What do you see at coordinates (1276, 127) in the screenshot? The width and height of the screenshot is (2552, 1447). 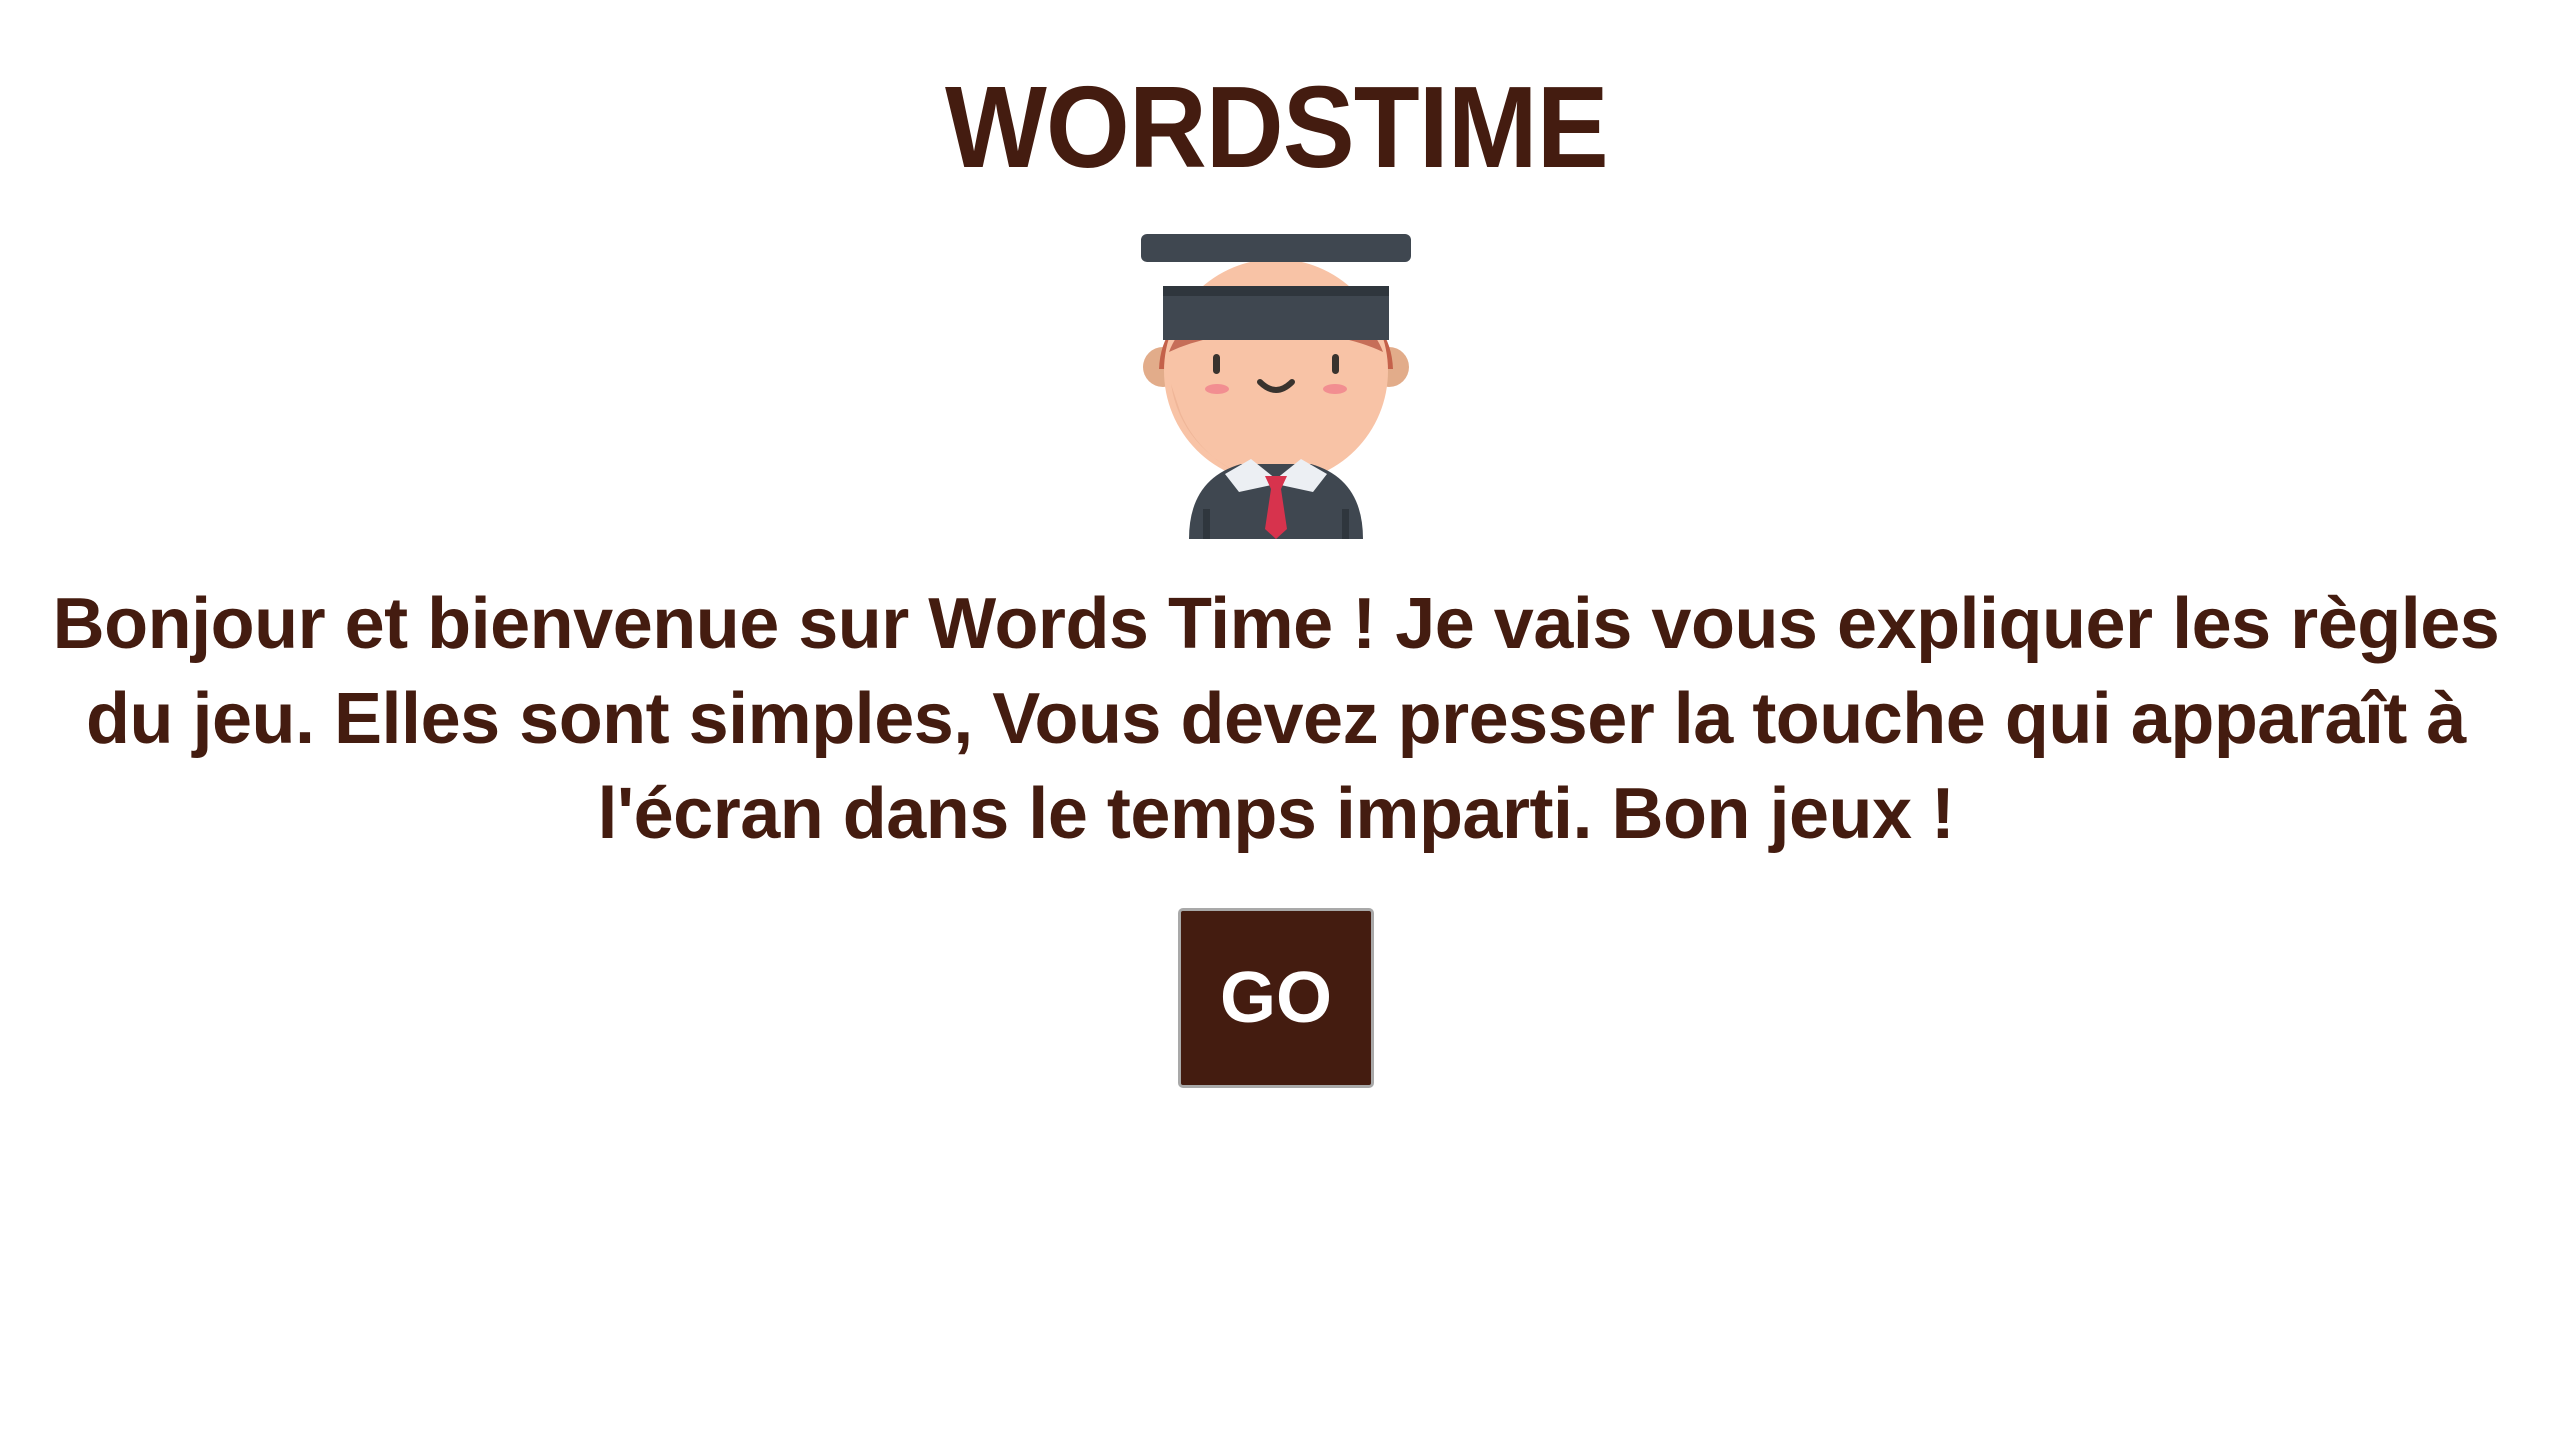 I see `page-title: WORDSTIME` at bounding box center [1276, 127].